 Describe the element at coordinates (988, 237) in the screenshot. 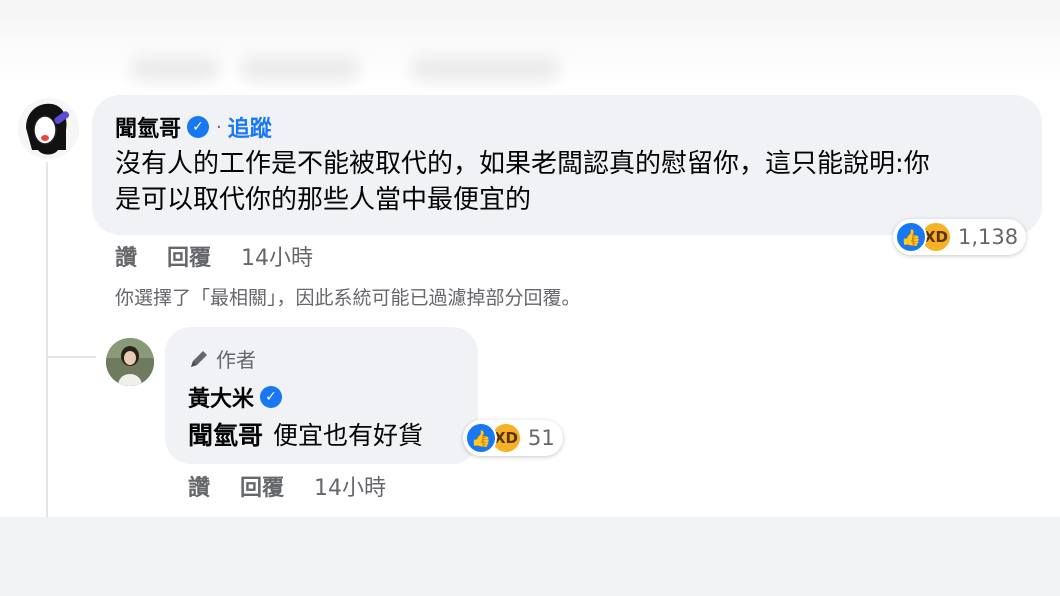

I see `reaction-count: 1,138` at that location.